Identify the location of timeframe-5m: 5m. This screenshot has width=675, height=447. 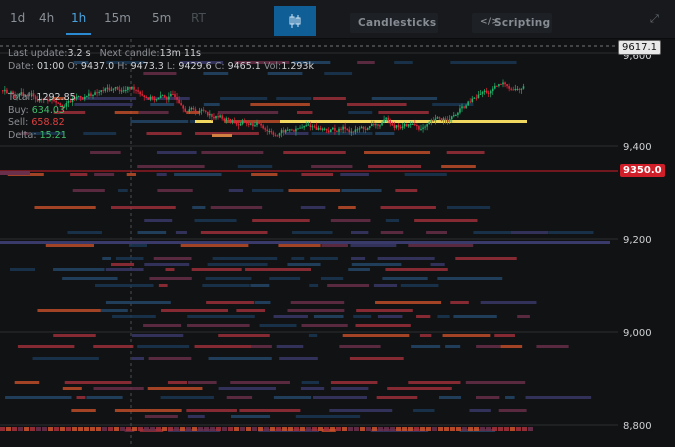
(161, 18).